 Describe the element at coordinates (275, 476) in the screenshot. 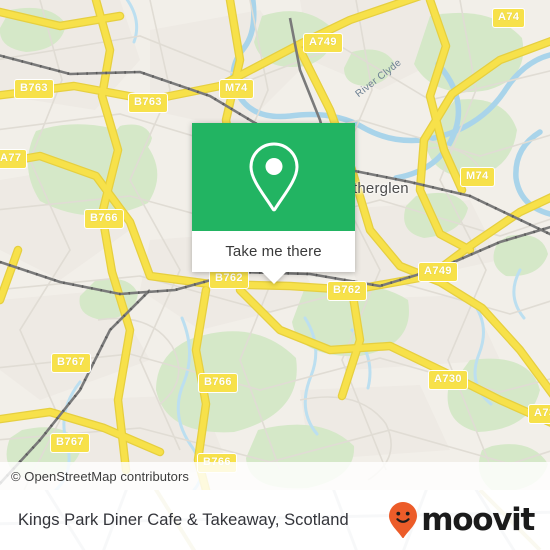

I see `map-attribution-bar: © OpenStreetMap contributors` at that location.